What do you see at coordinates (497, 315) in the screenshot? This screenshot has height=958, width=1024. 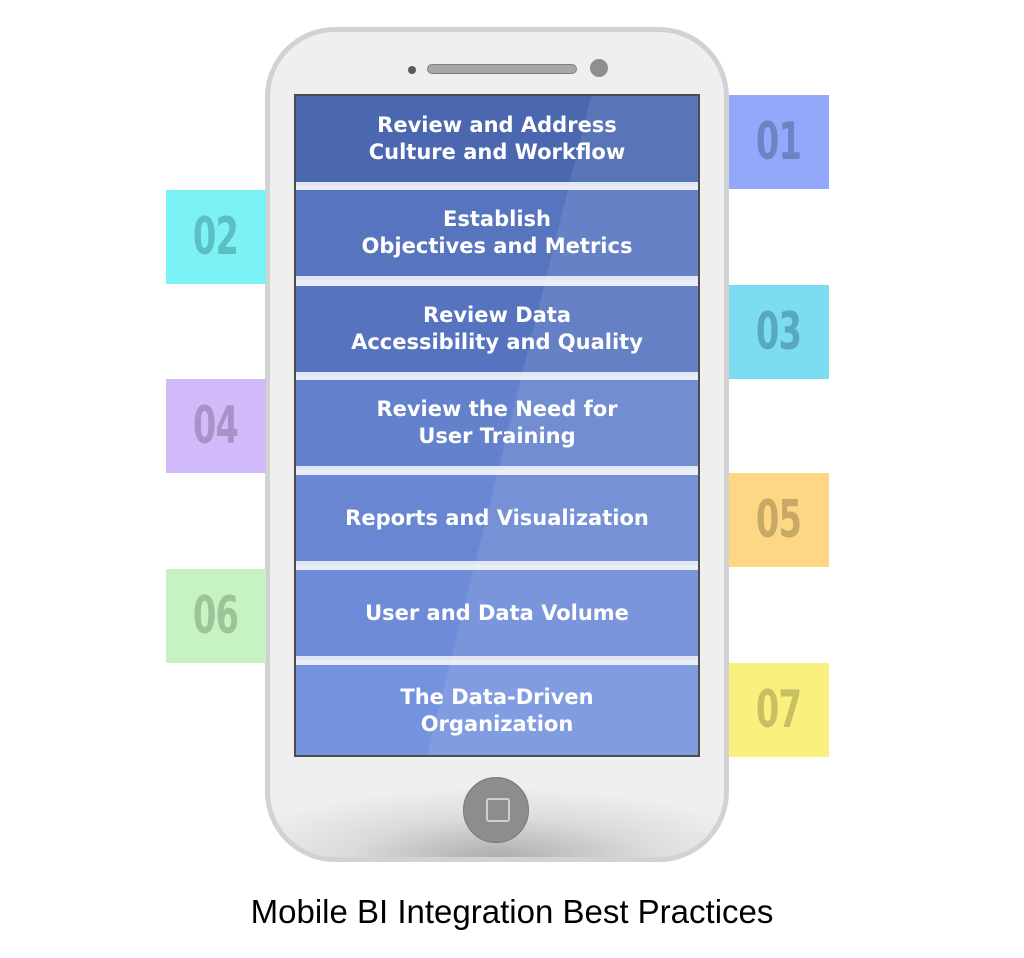 I see `step-3-line1: Review Data` at bounding box center [497, 315].